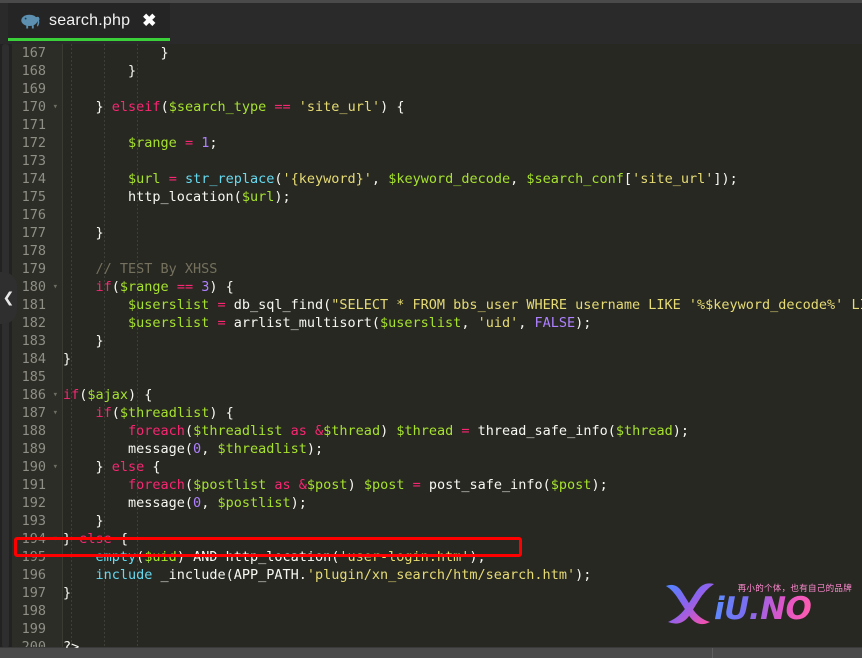  What do you see at coordinates (441, 575) in the screenshot?
I see `code-token: 'plugin/xn_search/htm/search.htm'` at bounding box center [441, 575].